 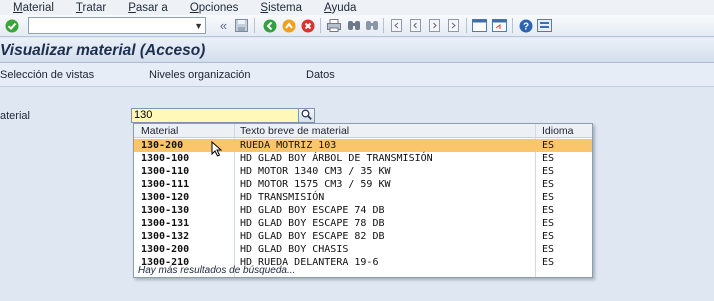 I want to click on material-cell: 1300-132, so click(x=165, y=236).